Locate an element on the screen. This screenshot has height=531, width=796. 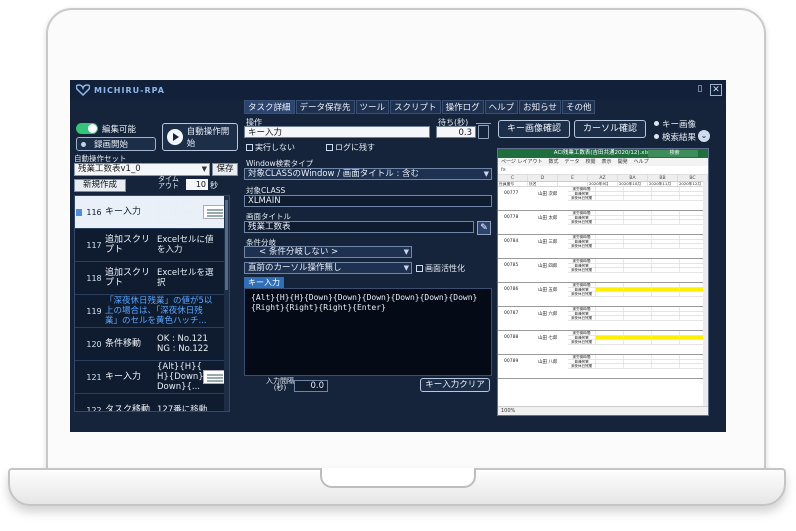
tab-7: その他 is located at coordinates (578, 107).